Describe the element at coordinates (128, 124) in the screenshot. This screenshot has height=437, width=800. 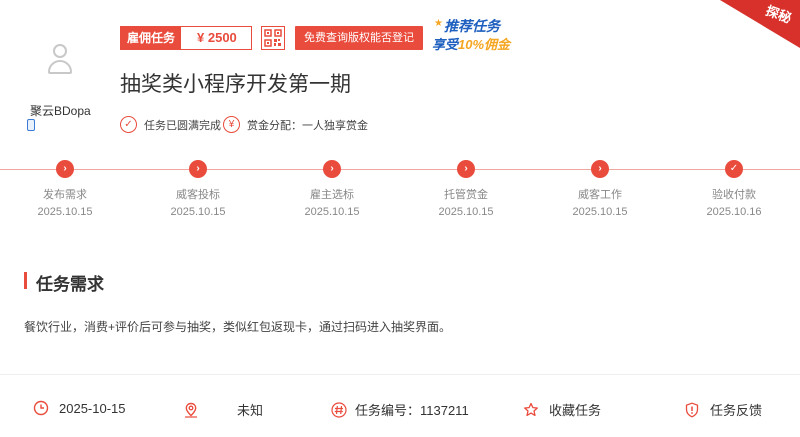
I see `check-circle-icon: ✓` at that location.